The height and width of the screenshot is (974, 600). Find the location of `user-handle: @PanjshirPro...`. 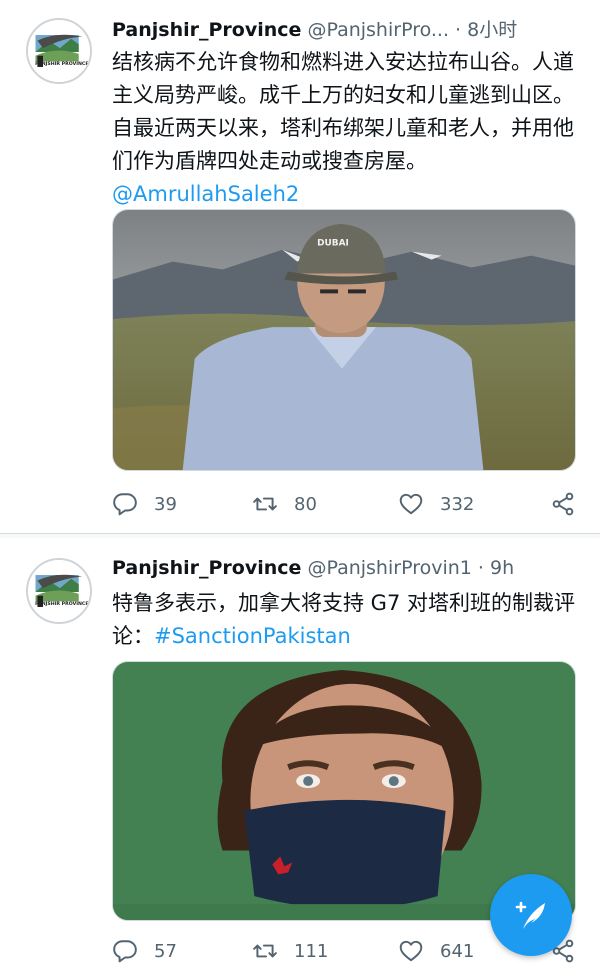

user-handle: @PanjshirPro... is located at coordinates (378, 30).